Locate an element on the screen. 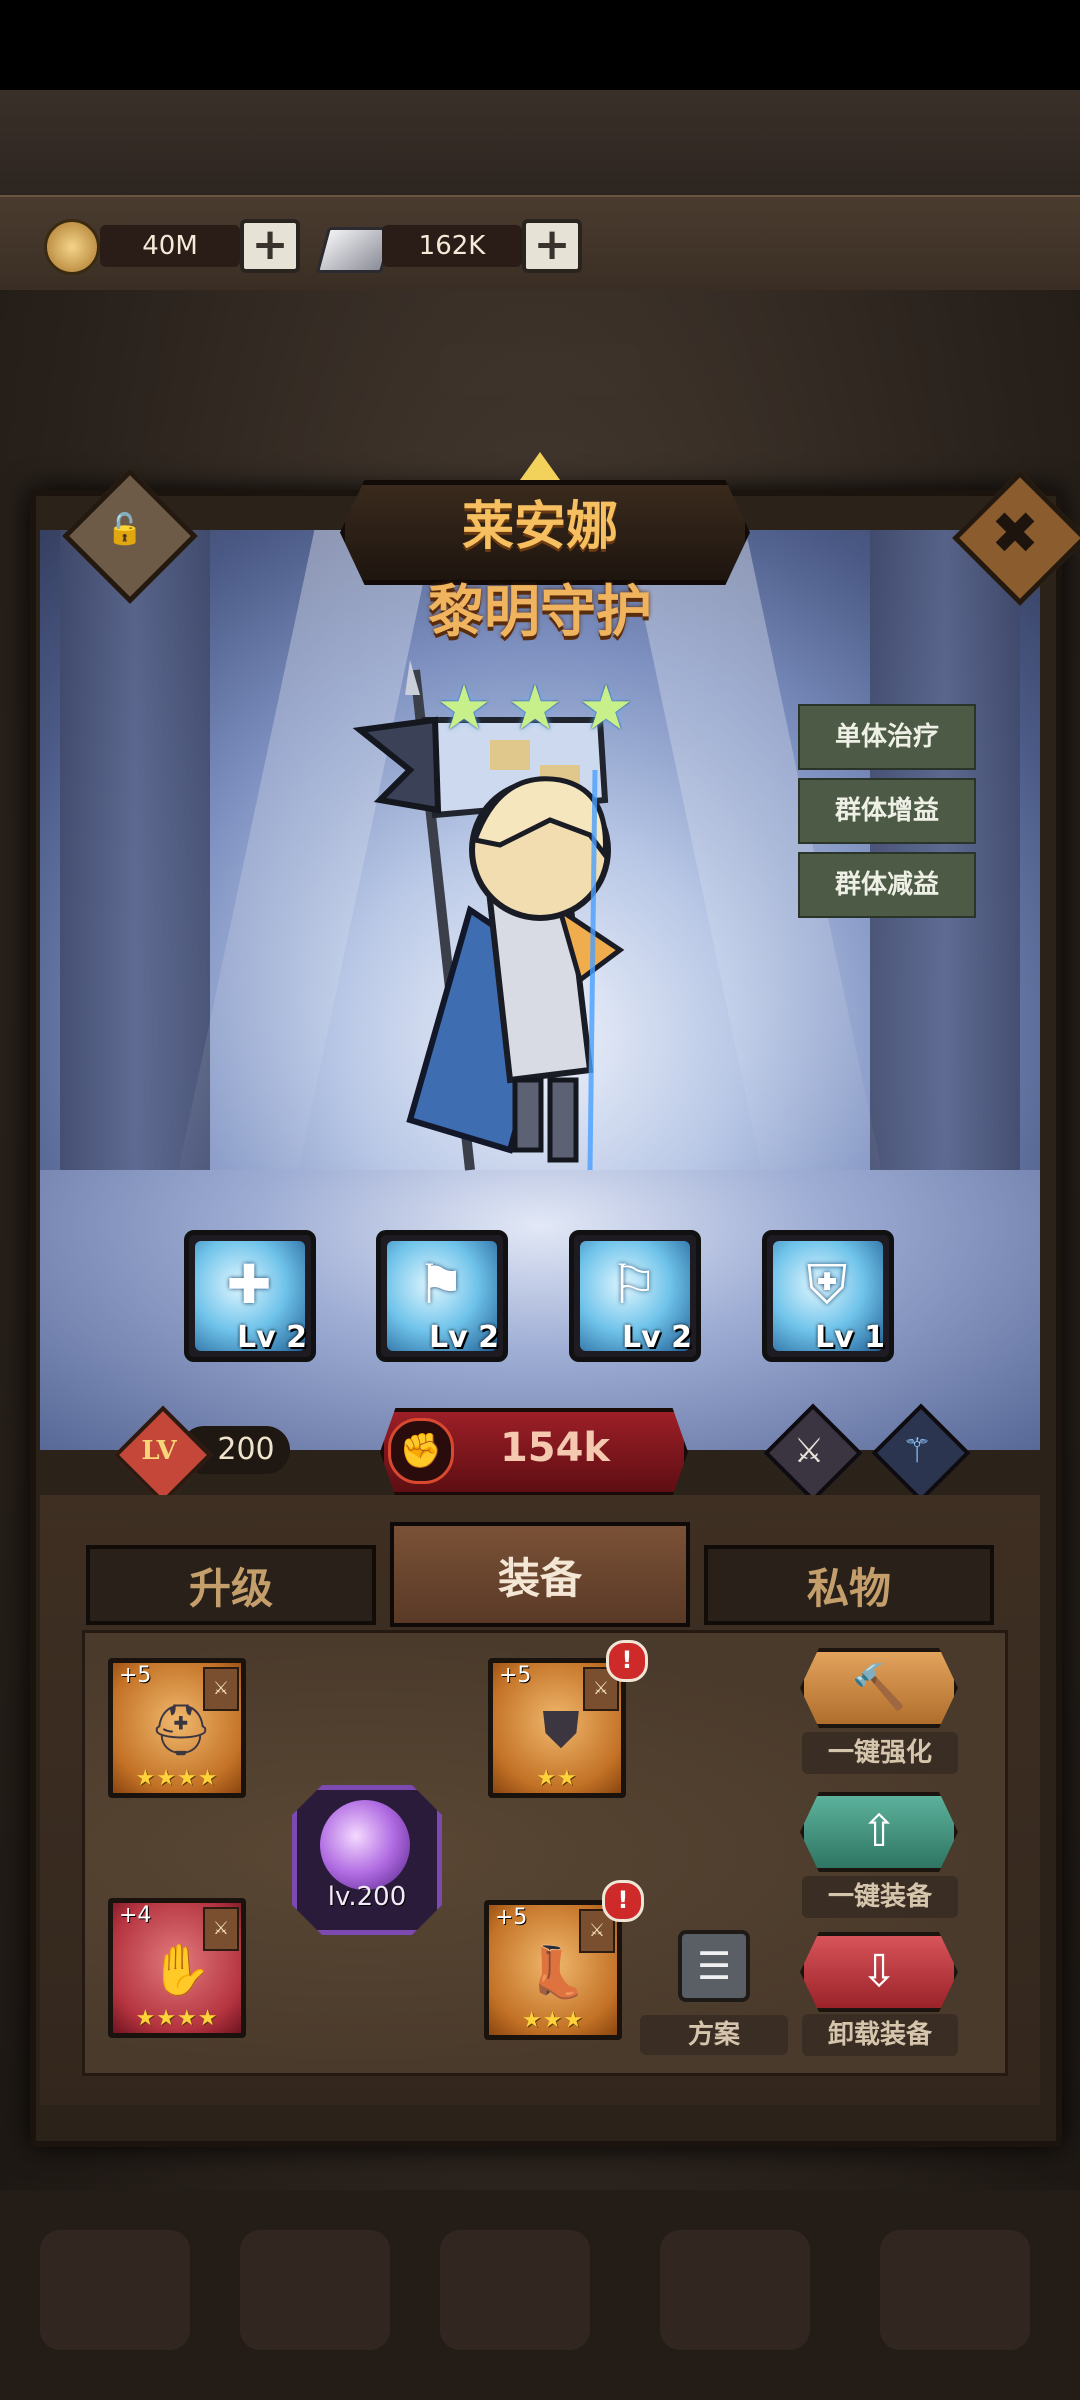 The width and height of the screenshot is (1080, 2400). auto-equip-label: 一键装备 is located at coordinates (880, 1897).